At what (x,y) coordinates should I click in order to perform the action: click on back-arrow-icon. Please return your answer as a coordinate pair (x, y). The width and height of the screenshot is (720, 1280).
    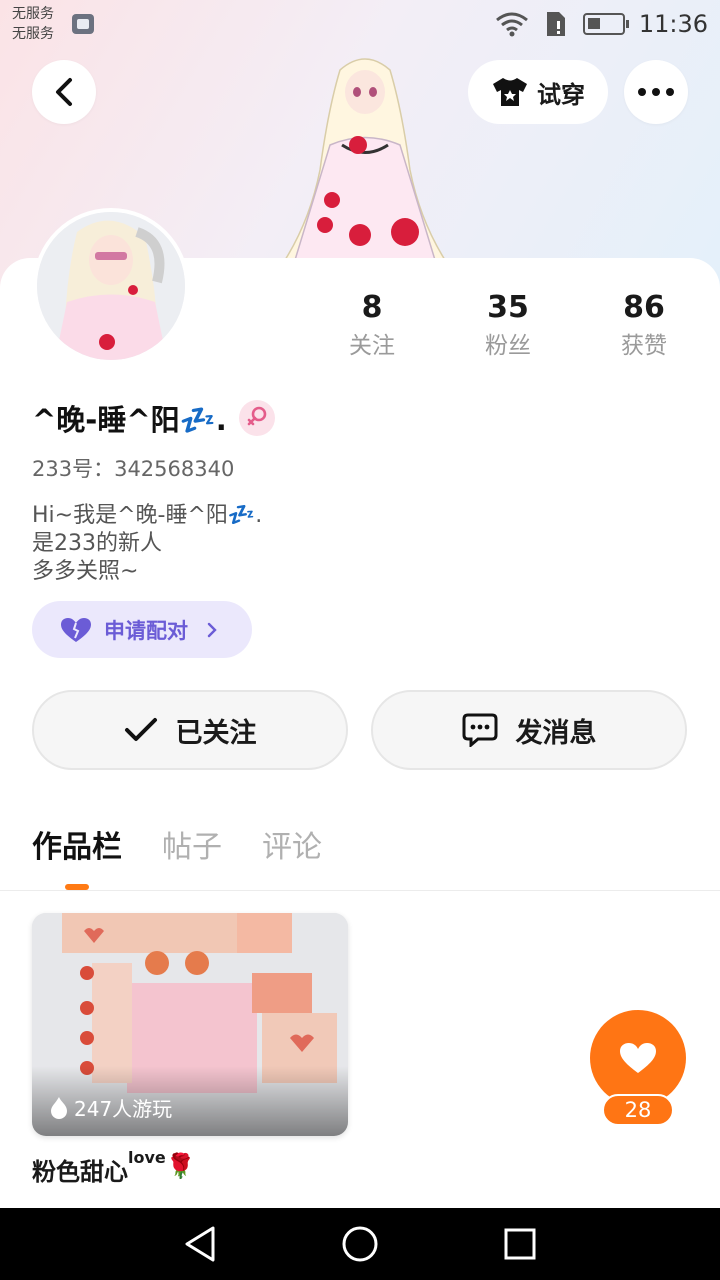
    Looking at the image, I should click on (64, 92).